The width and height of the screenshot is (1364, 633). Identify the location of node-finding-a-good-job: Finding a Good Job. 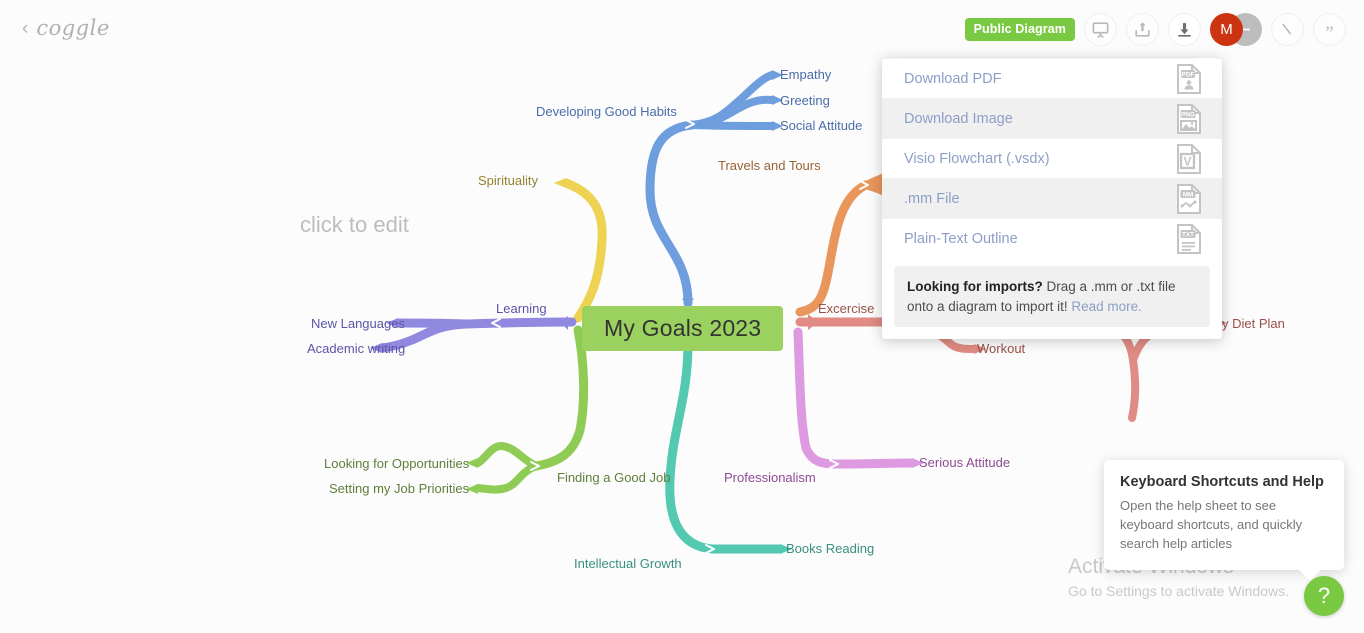
(613, 477).